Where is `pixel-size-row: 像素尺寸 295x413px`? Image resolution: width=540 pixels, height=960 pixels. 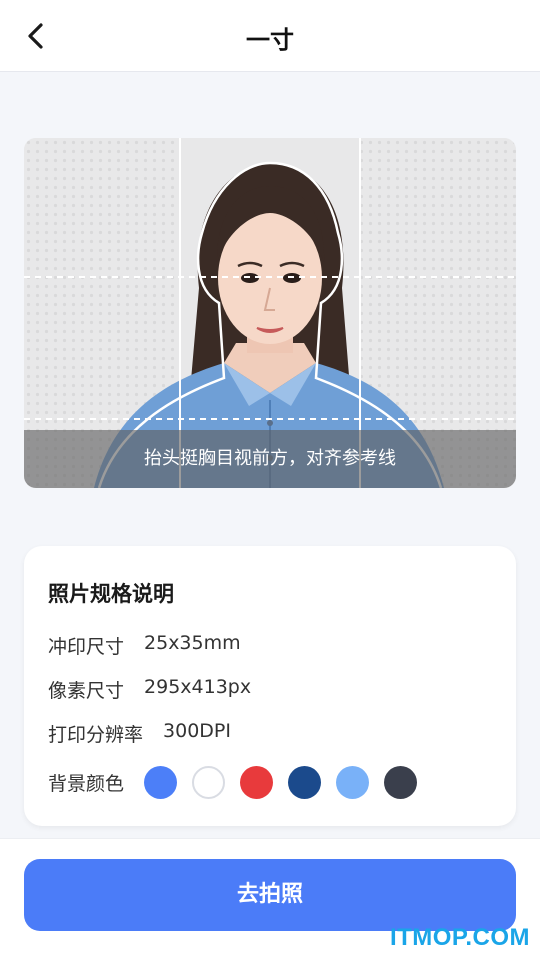 pixel-size-row: 像素尺寸 295x413px is located at coordinates (149, 689).